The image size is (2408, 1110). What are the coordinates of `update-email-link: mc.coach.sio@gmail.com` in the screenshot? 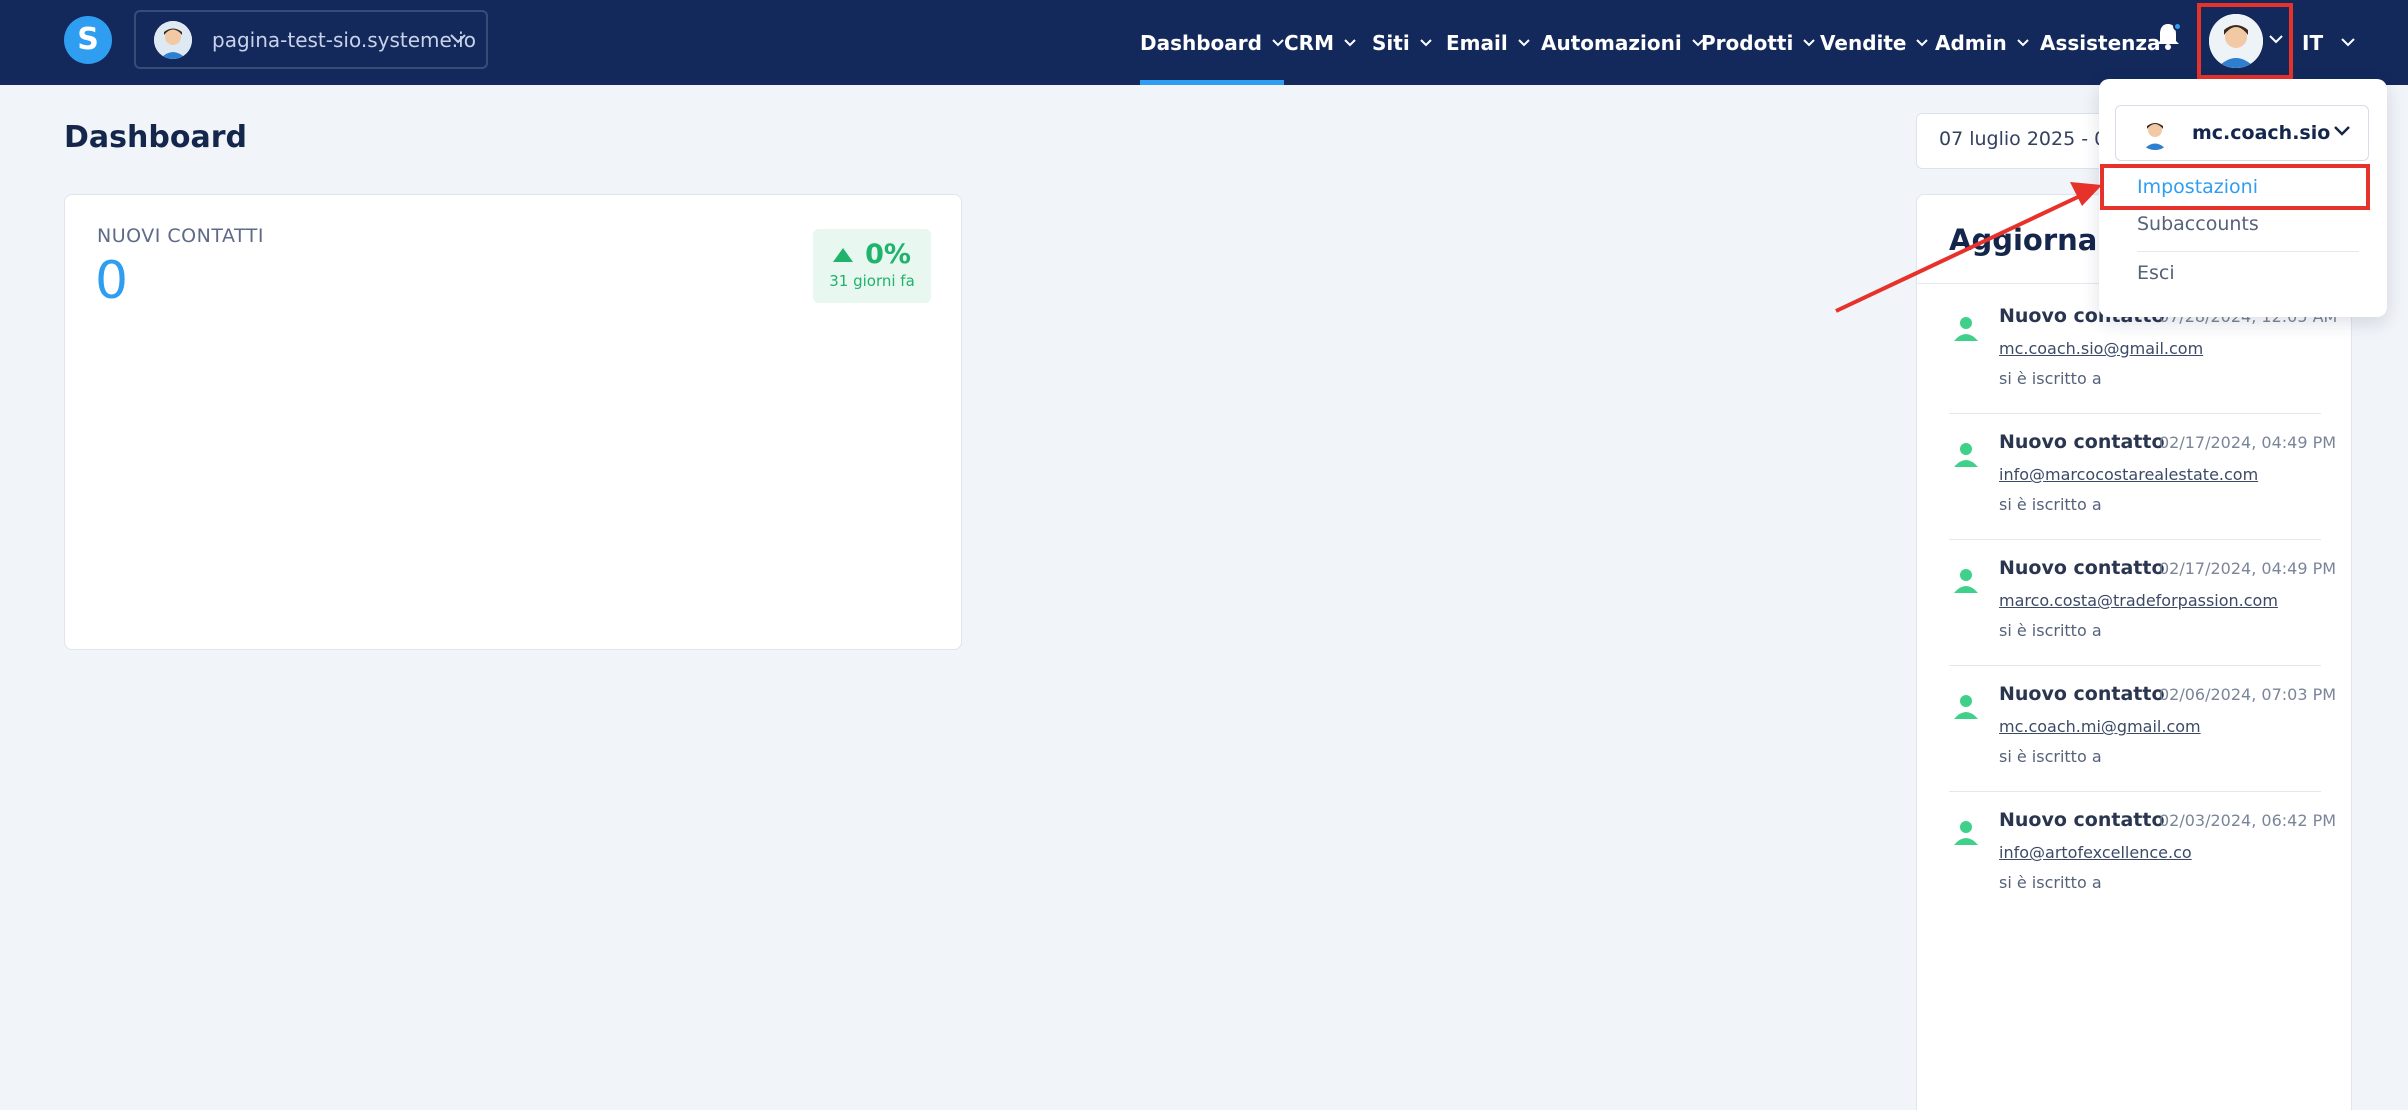 It's located at (2101, 348).